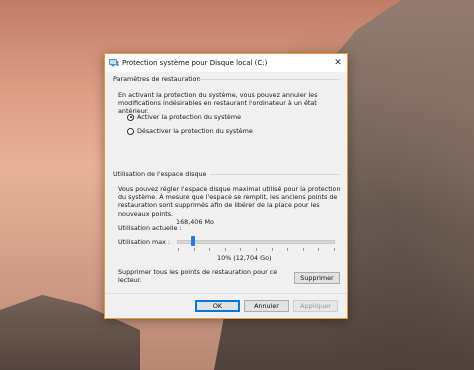 The image size is (474, 370). I want to click on max-usage-value: 10% (12,704 Go), so click(244, 258).